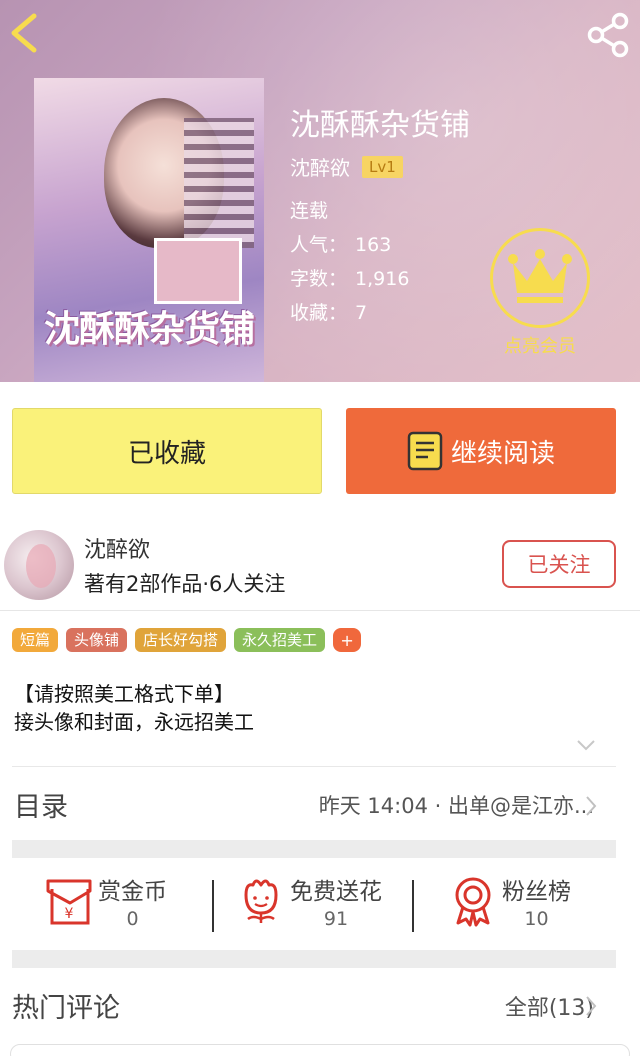  What do you see at coordinates (280, 640) in the screenshot?
I see `tag-item: 永久招美工` at bounding box center [280, 640].